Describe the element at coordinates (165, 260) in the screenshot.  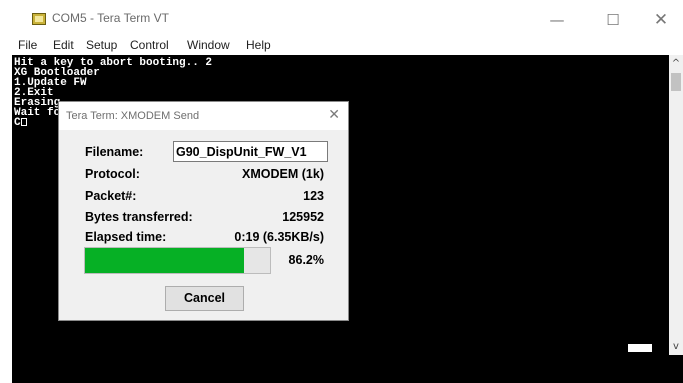
I see `progress-bar-fill` at that location.